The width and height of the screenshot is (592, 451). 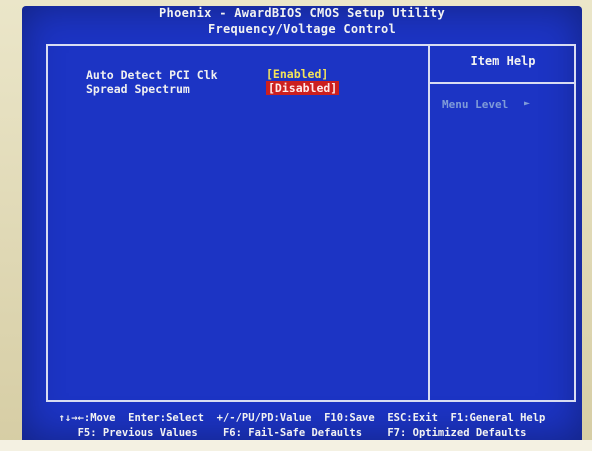 What do you see at coordinates (302, 29) in the screenshot?
I see `page-title: Frequency/Voltage Control` at bounding box center [302, 29].